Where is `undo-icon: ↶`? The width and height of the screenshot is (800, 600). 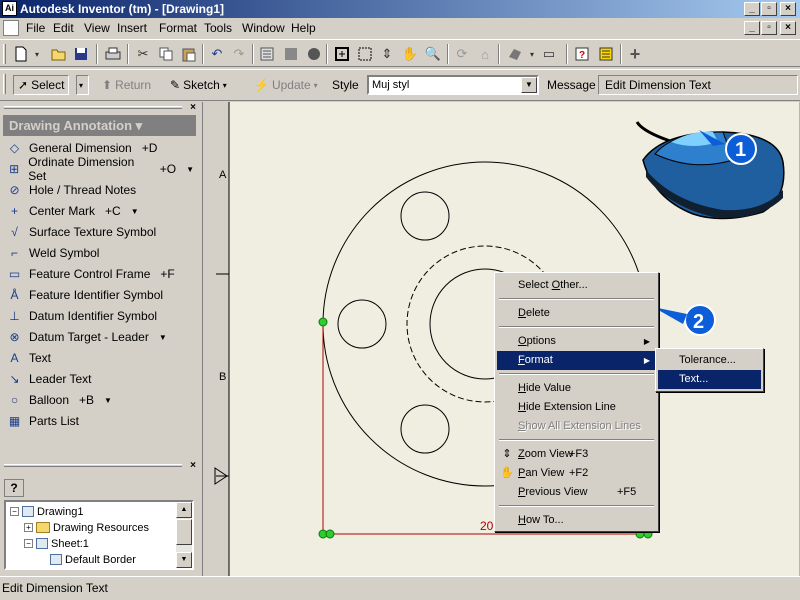 undo-icon: ↶ is located at coordinates (217, 54).